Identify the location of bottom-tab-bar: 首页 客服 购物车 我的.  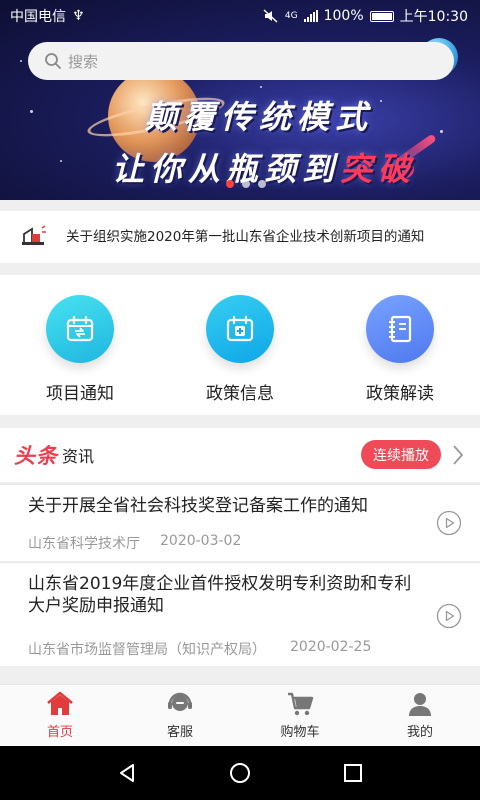
(240, 715).